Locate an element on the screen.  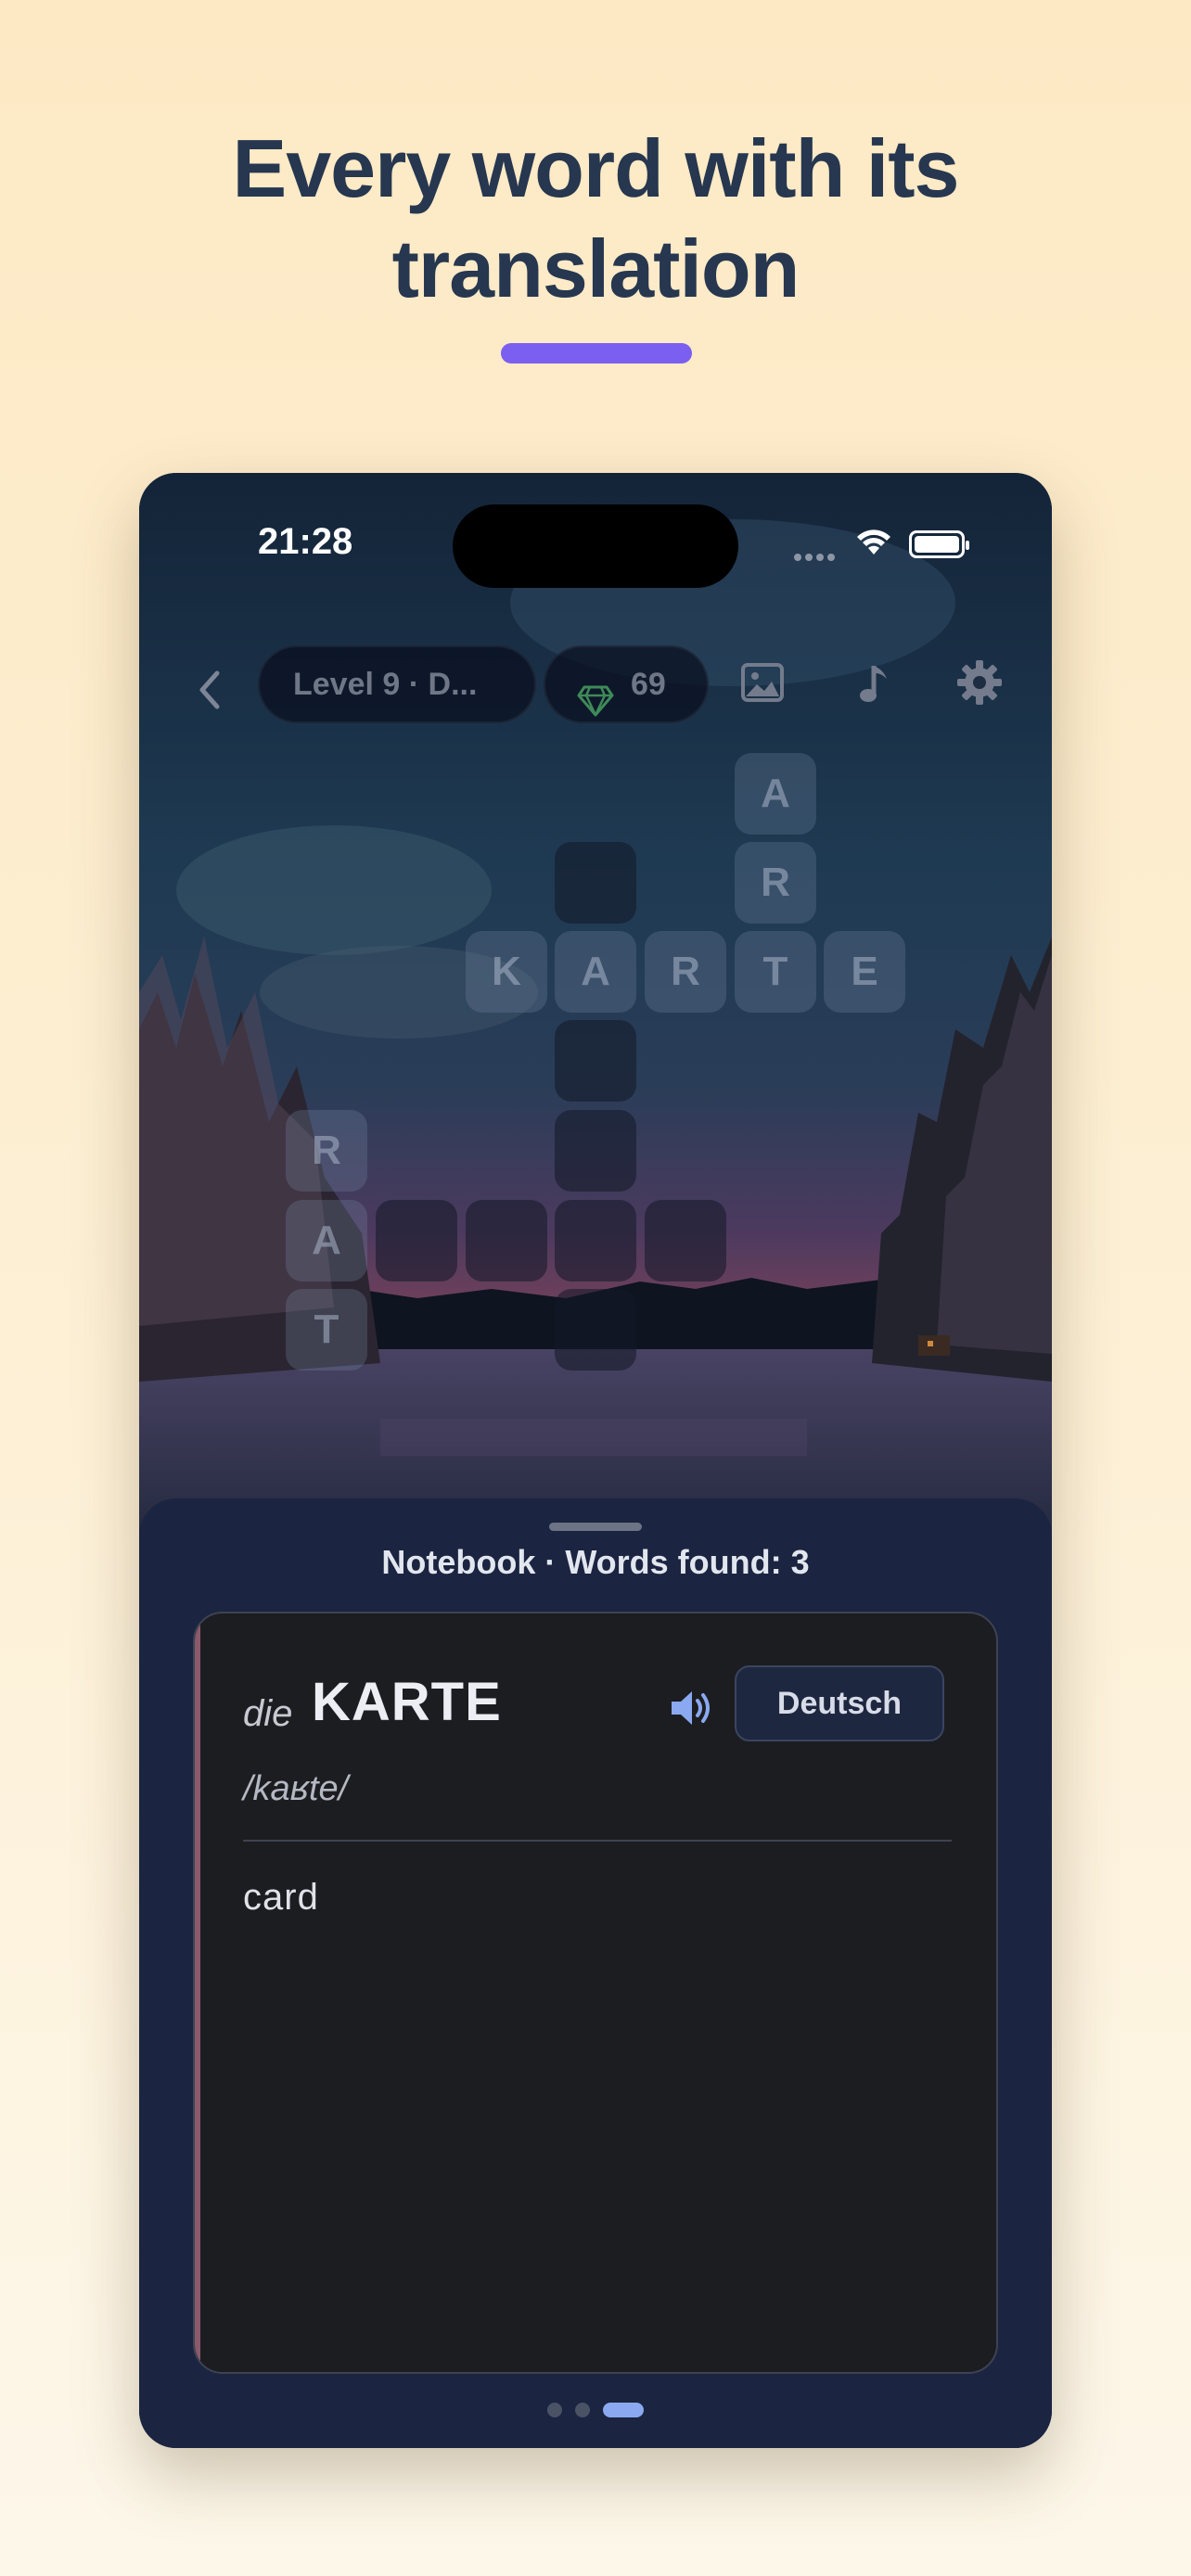
headline-line-2: translation is located at coordinates (595, 268).